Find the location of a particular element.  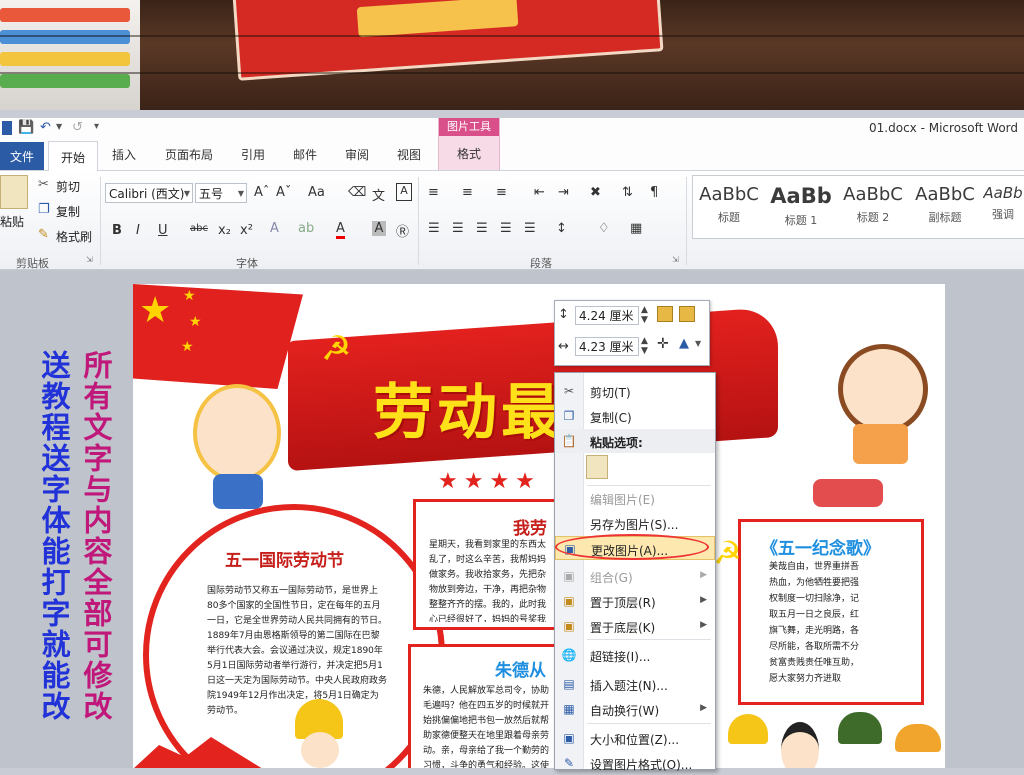

group-icon: ▣ is located at coordinates (569, 576).